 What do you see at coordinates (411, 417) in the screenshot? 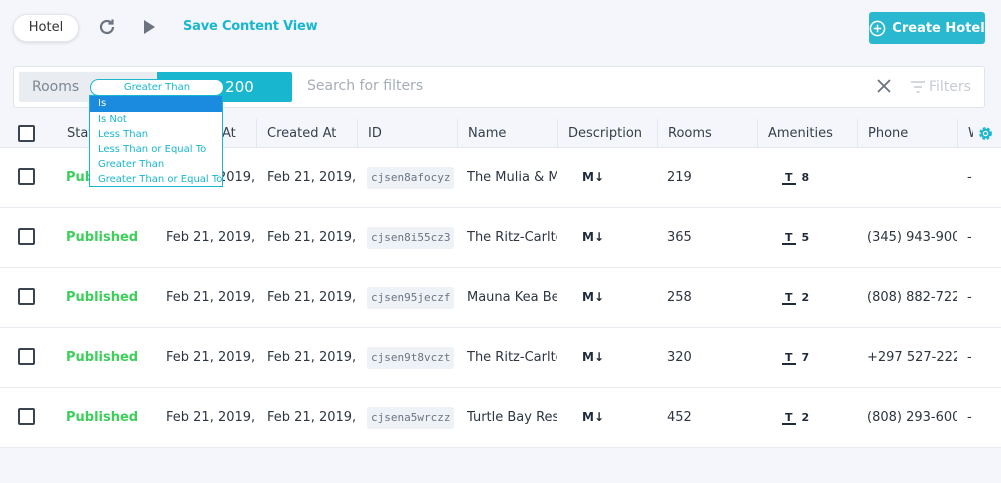
I see `id-chip: cjsena5wrczz` at bounding box center [411, 417].